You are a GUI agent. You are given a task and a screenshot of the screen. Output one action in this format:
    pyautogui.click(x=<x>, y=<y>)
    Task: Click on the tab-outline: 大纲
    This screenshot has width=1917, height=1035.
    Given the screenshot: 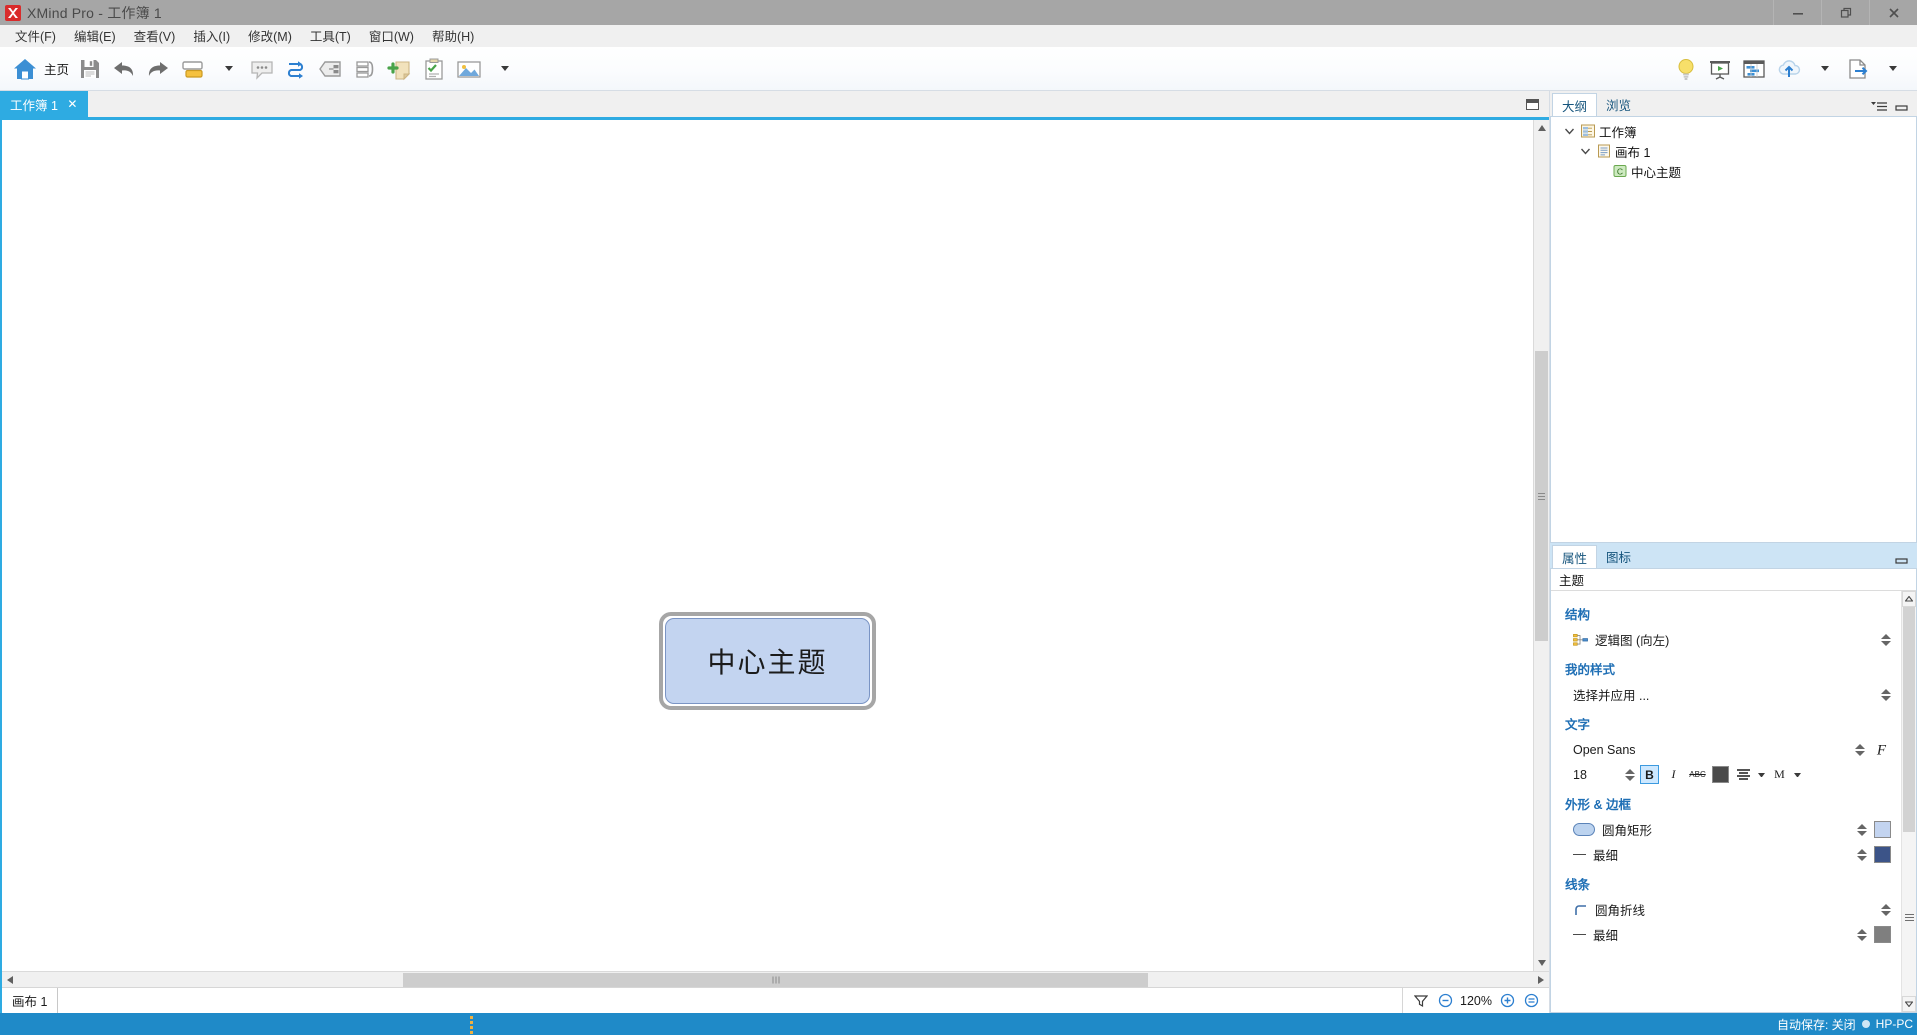 What is the action you would take?
    pyautogui.click(x=1575, y=104)
    